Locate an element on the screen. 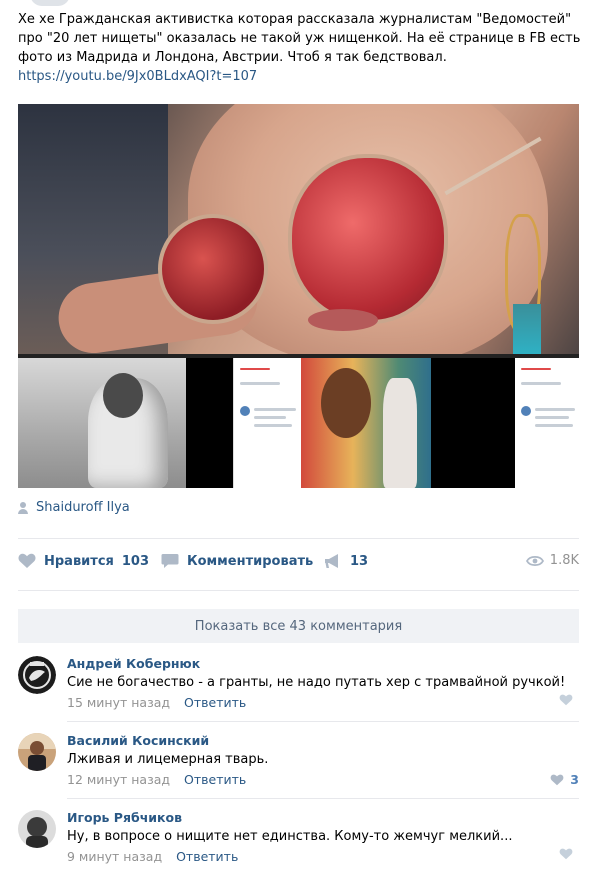  comment-author: Андрей Кобернюк is located at coordinates (133, 663).